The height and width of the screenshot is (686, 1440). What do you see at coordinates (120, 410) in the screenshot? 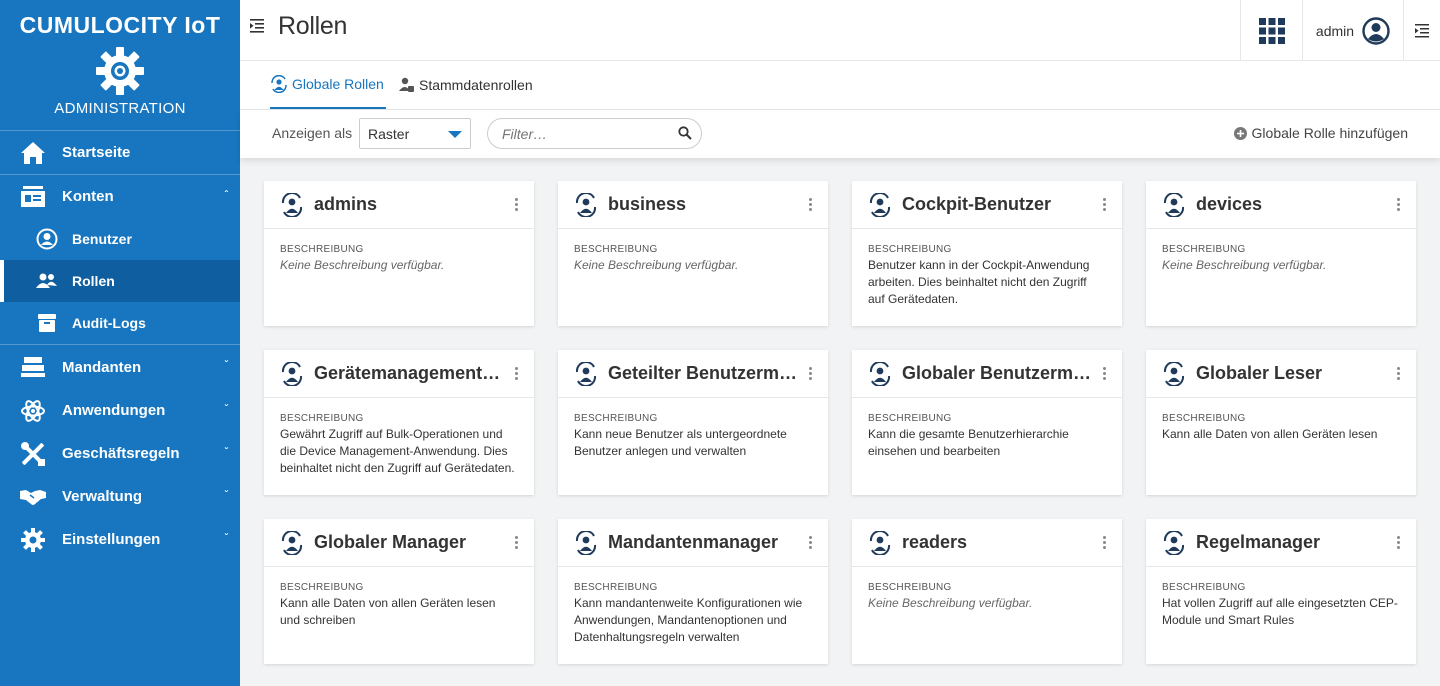
I see `nav-item-anwendungen: Anwendungen ˇ` at bounding box center [120, 410].